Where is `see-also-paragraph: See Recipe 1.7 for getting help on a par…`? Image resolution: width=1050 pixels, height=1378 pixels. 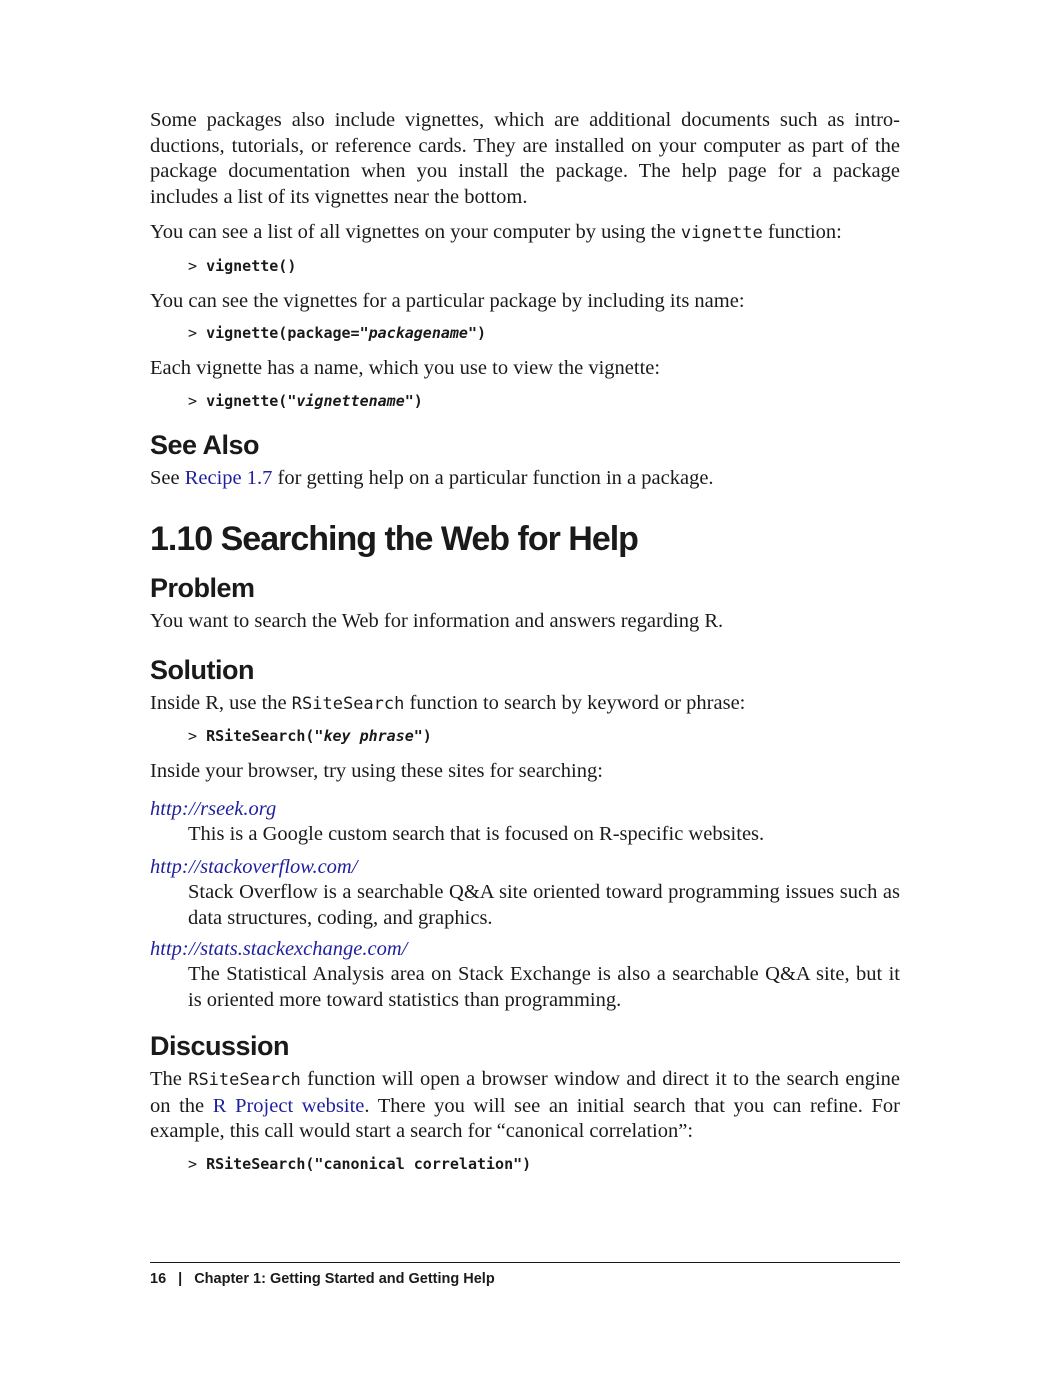 see-also-paragraph: See Recipe 1.7 for getting help on a par… is located at coordinates (432, 477).